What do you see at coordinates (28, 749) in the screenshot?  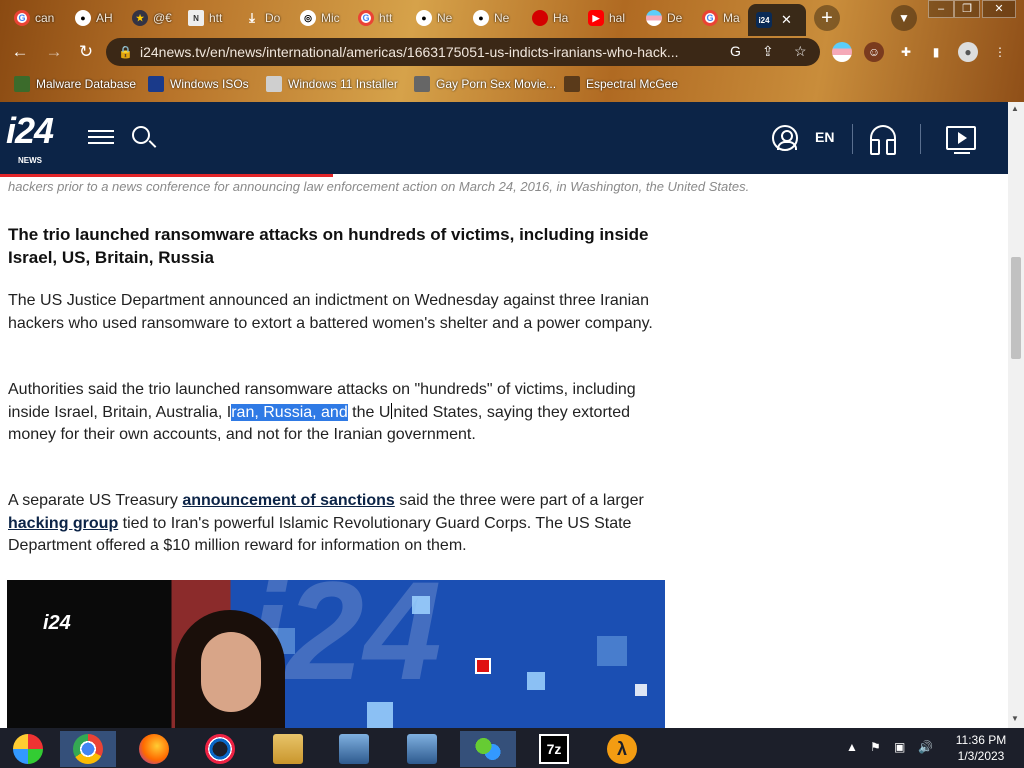 I see `multimedia-icon` at bounding box center [28, 749].